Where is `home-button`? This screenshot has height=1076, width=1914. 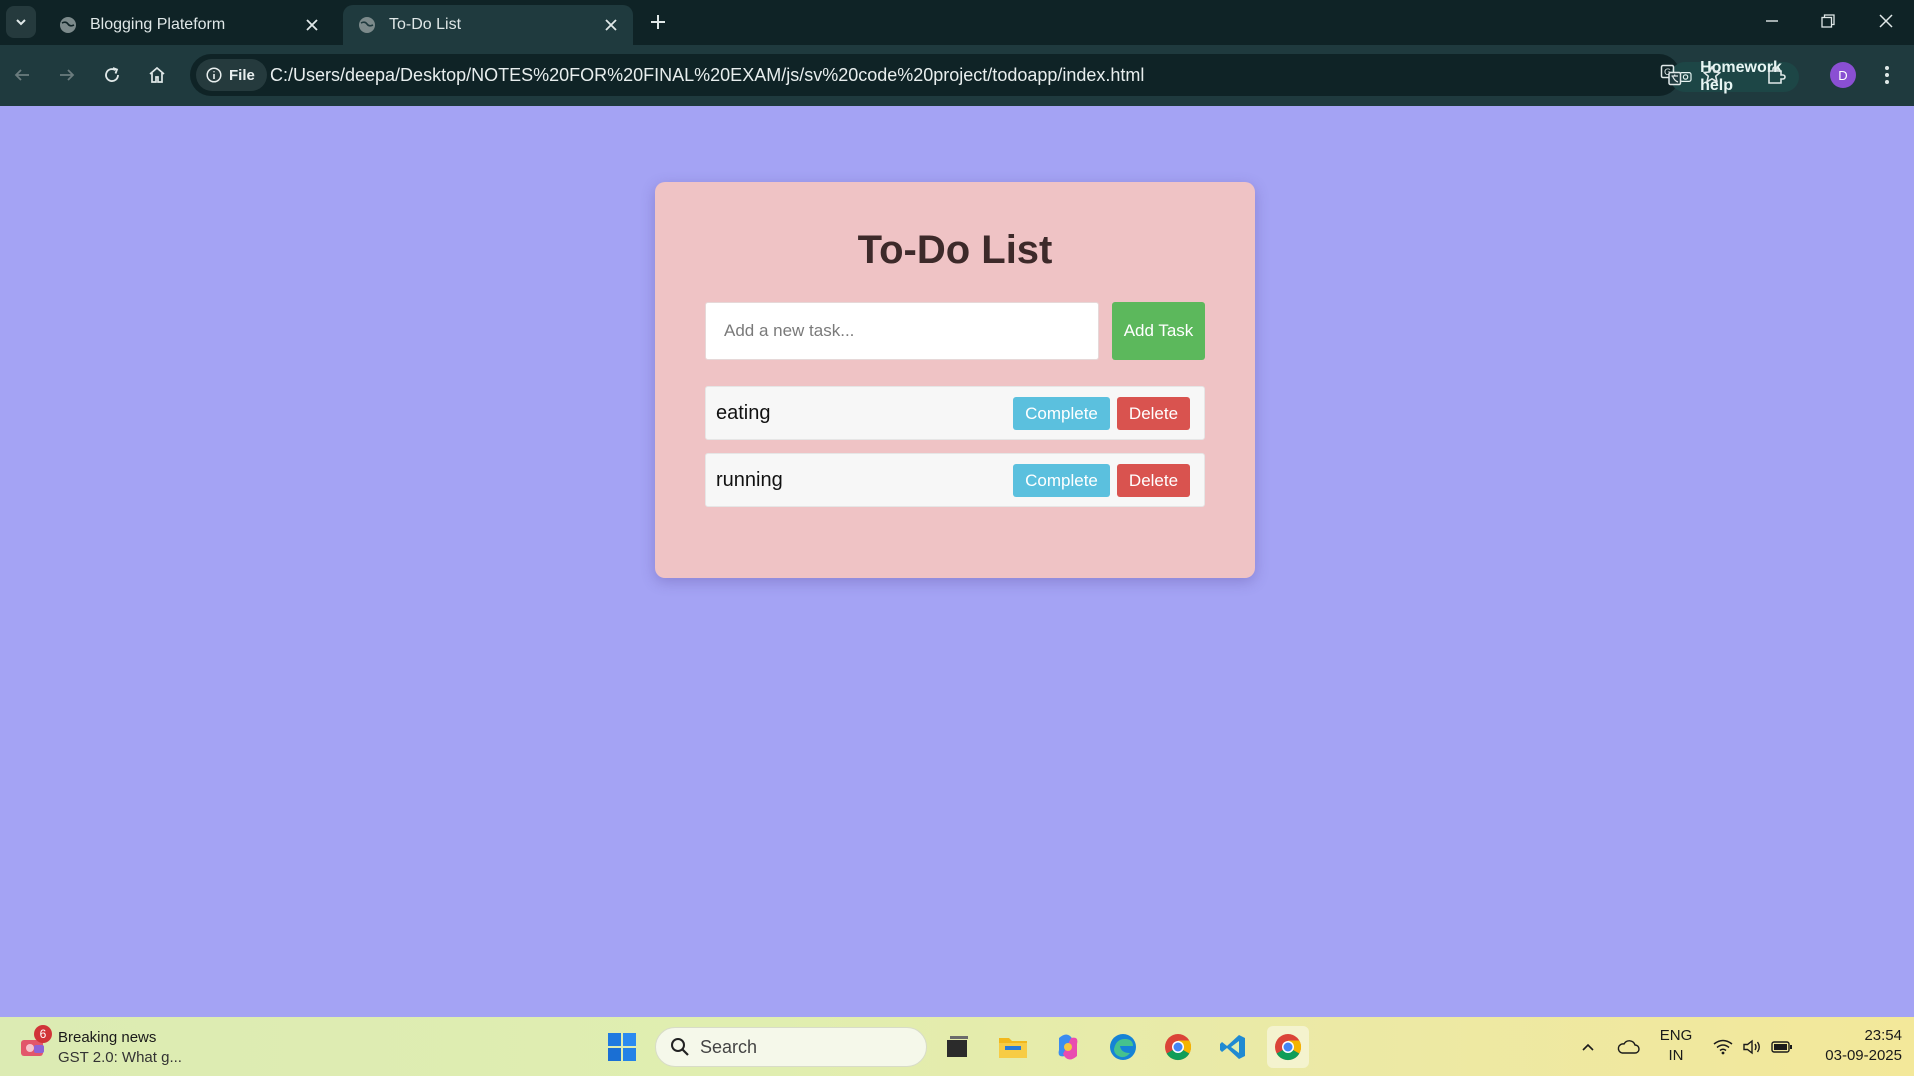
home-button is located at coordinates (157, 75).